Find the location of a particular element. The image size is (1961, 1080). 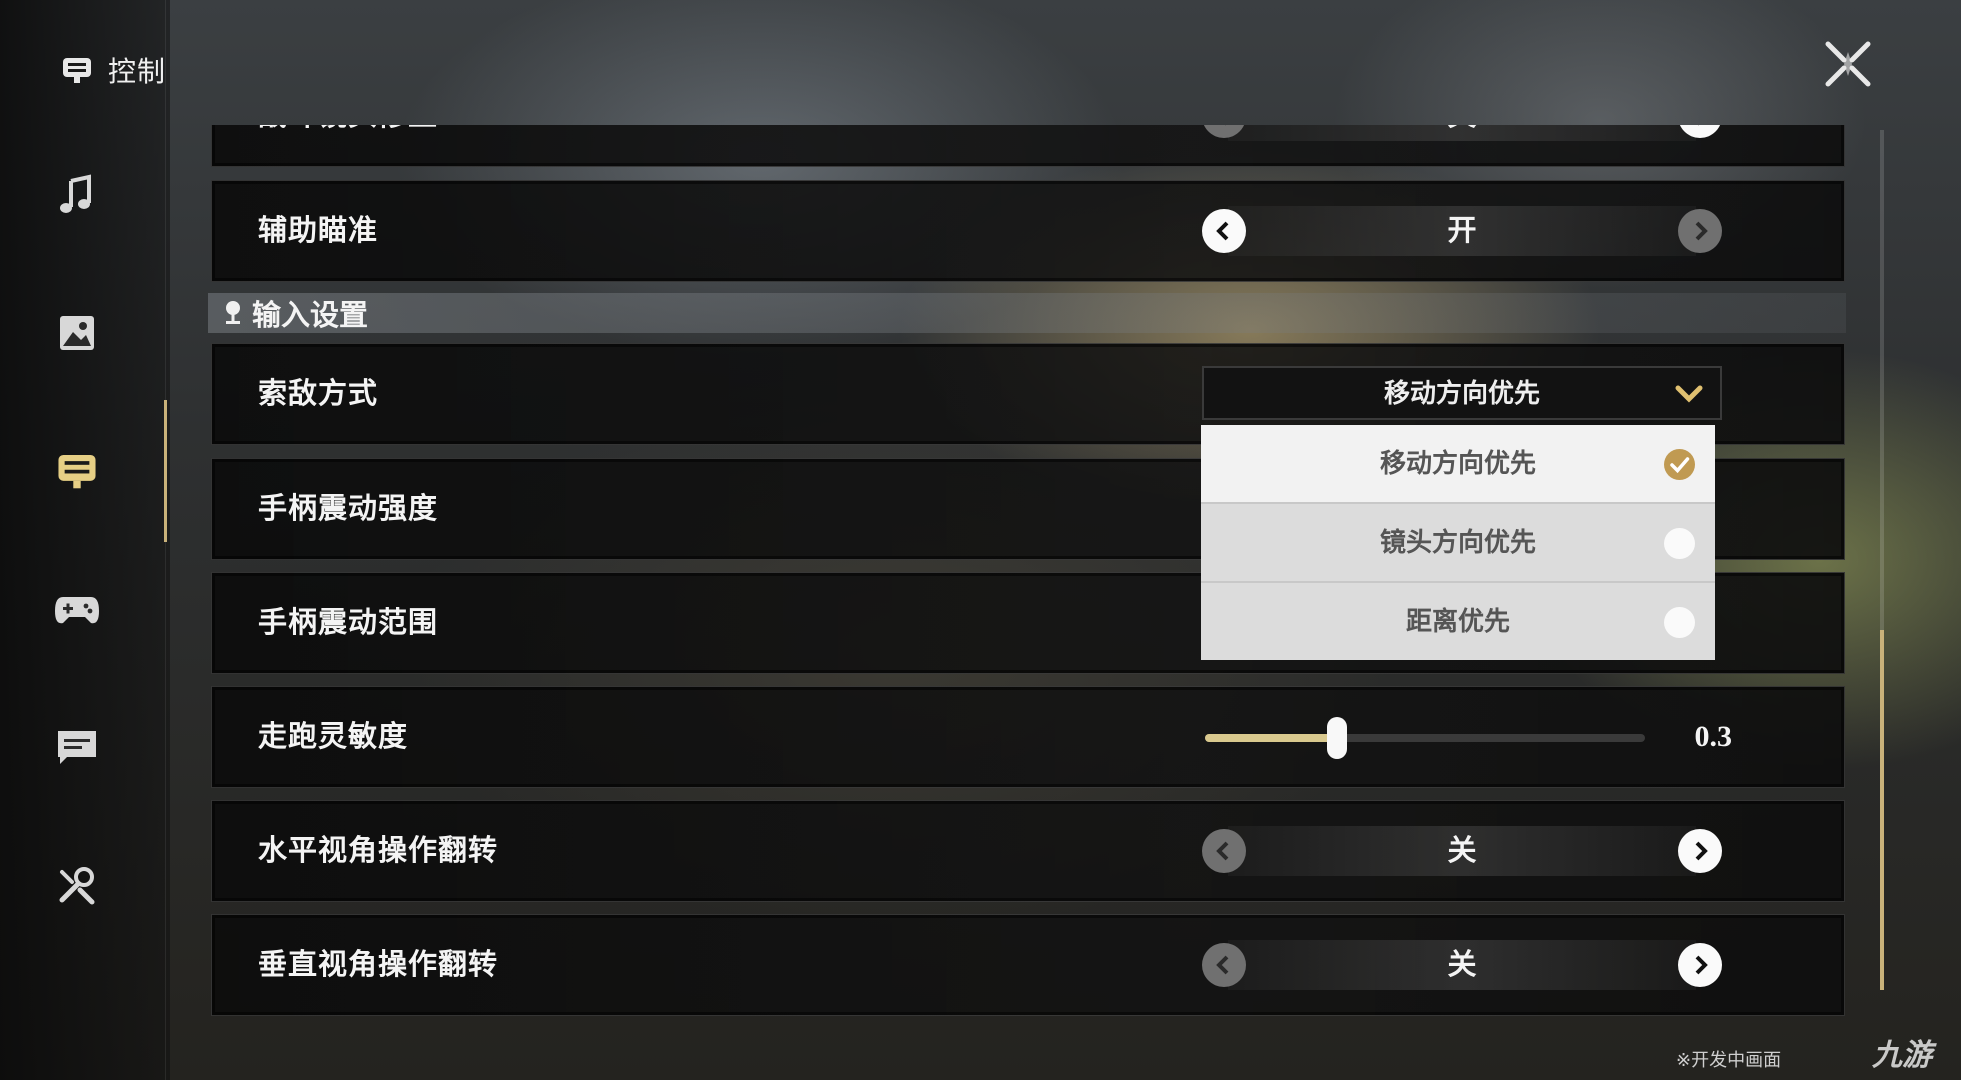

section-header-input: 输入设置 is located at coordinates (1027, 313).